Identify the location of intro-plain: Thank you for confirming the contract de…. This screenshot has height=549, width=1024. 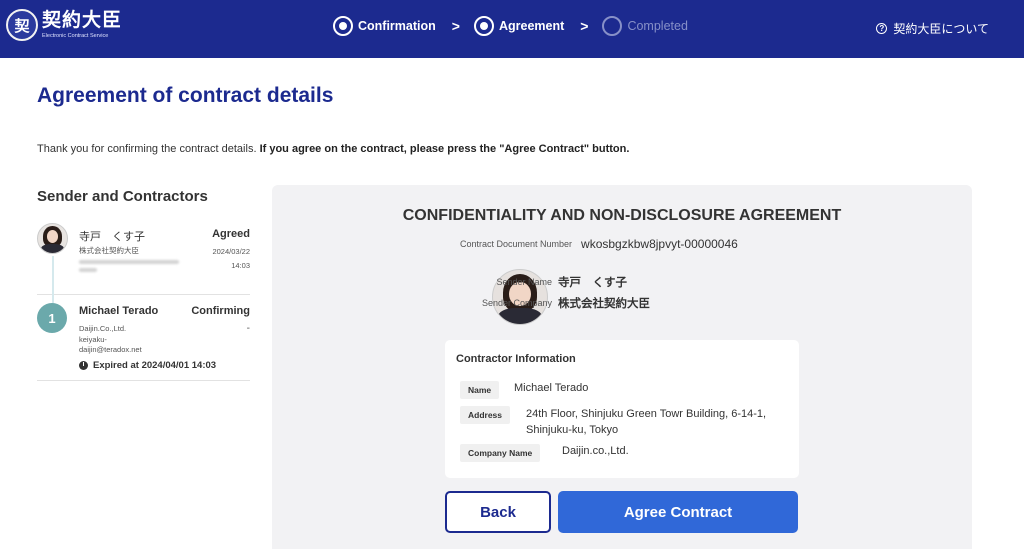
(148, 149).